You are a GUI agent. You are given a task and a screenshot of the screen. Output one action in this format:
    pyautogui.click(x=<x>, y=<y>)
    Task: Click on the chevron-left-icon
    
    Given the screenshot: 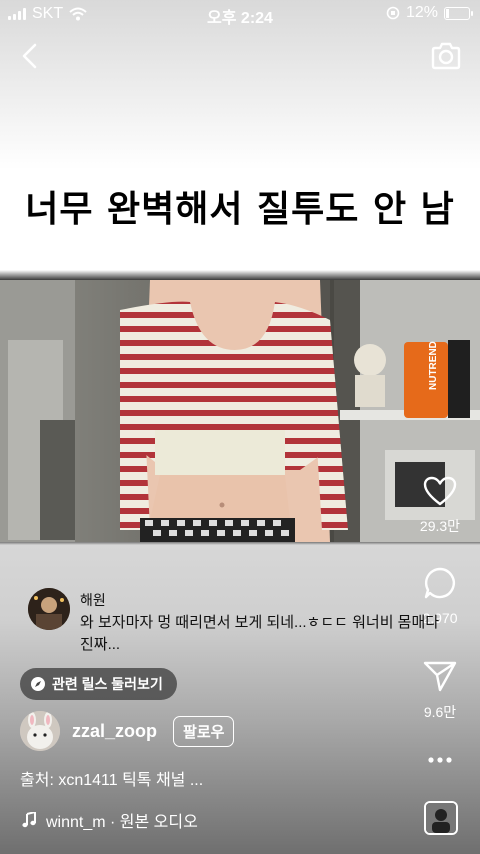 What is the action you would take?
    pyautogui.click(x=29, y=56)
    